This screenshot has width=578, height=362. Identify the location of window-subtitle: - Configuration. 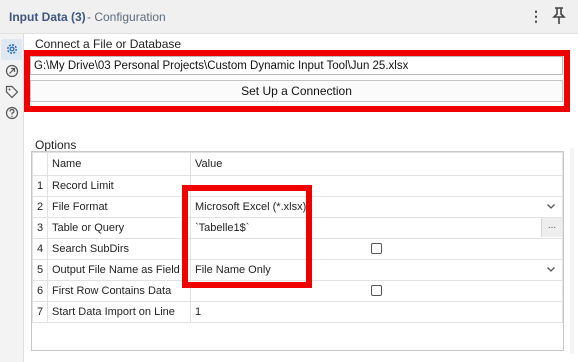
(126, 17).